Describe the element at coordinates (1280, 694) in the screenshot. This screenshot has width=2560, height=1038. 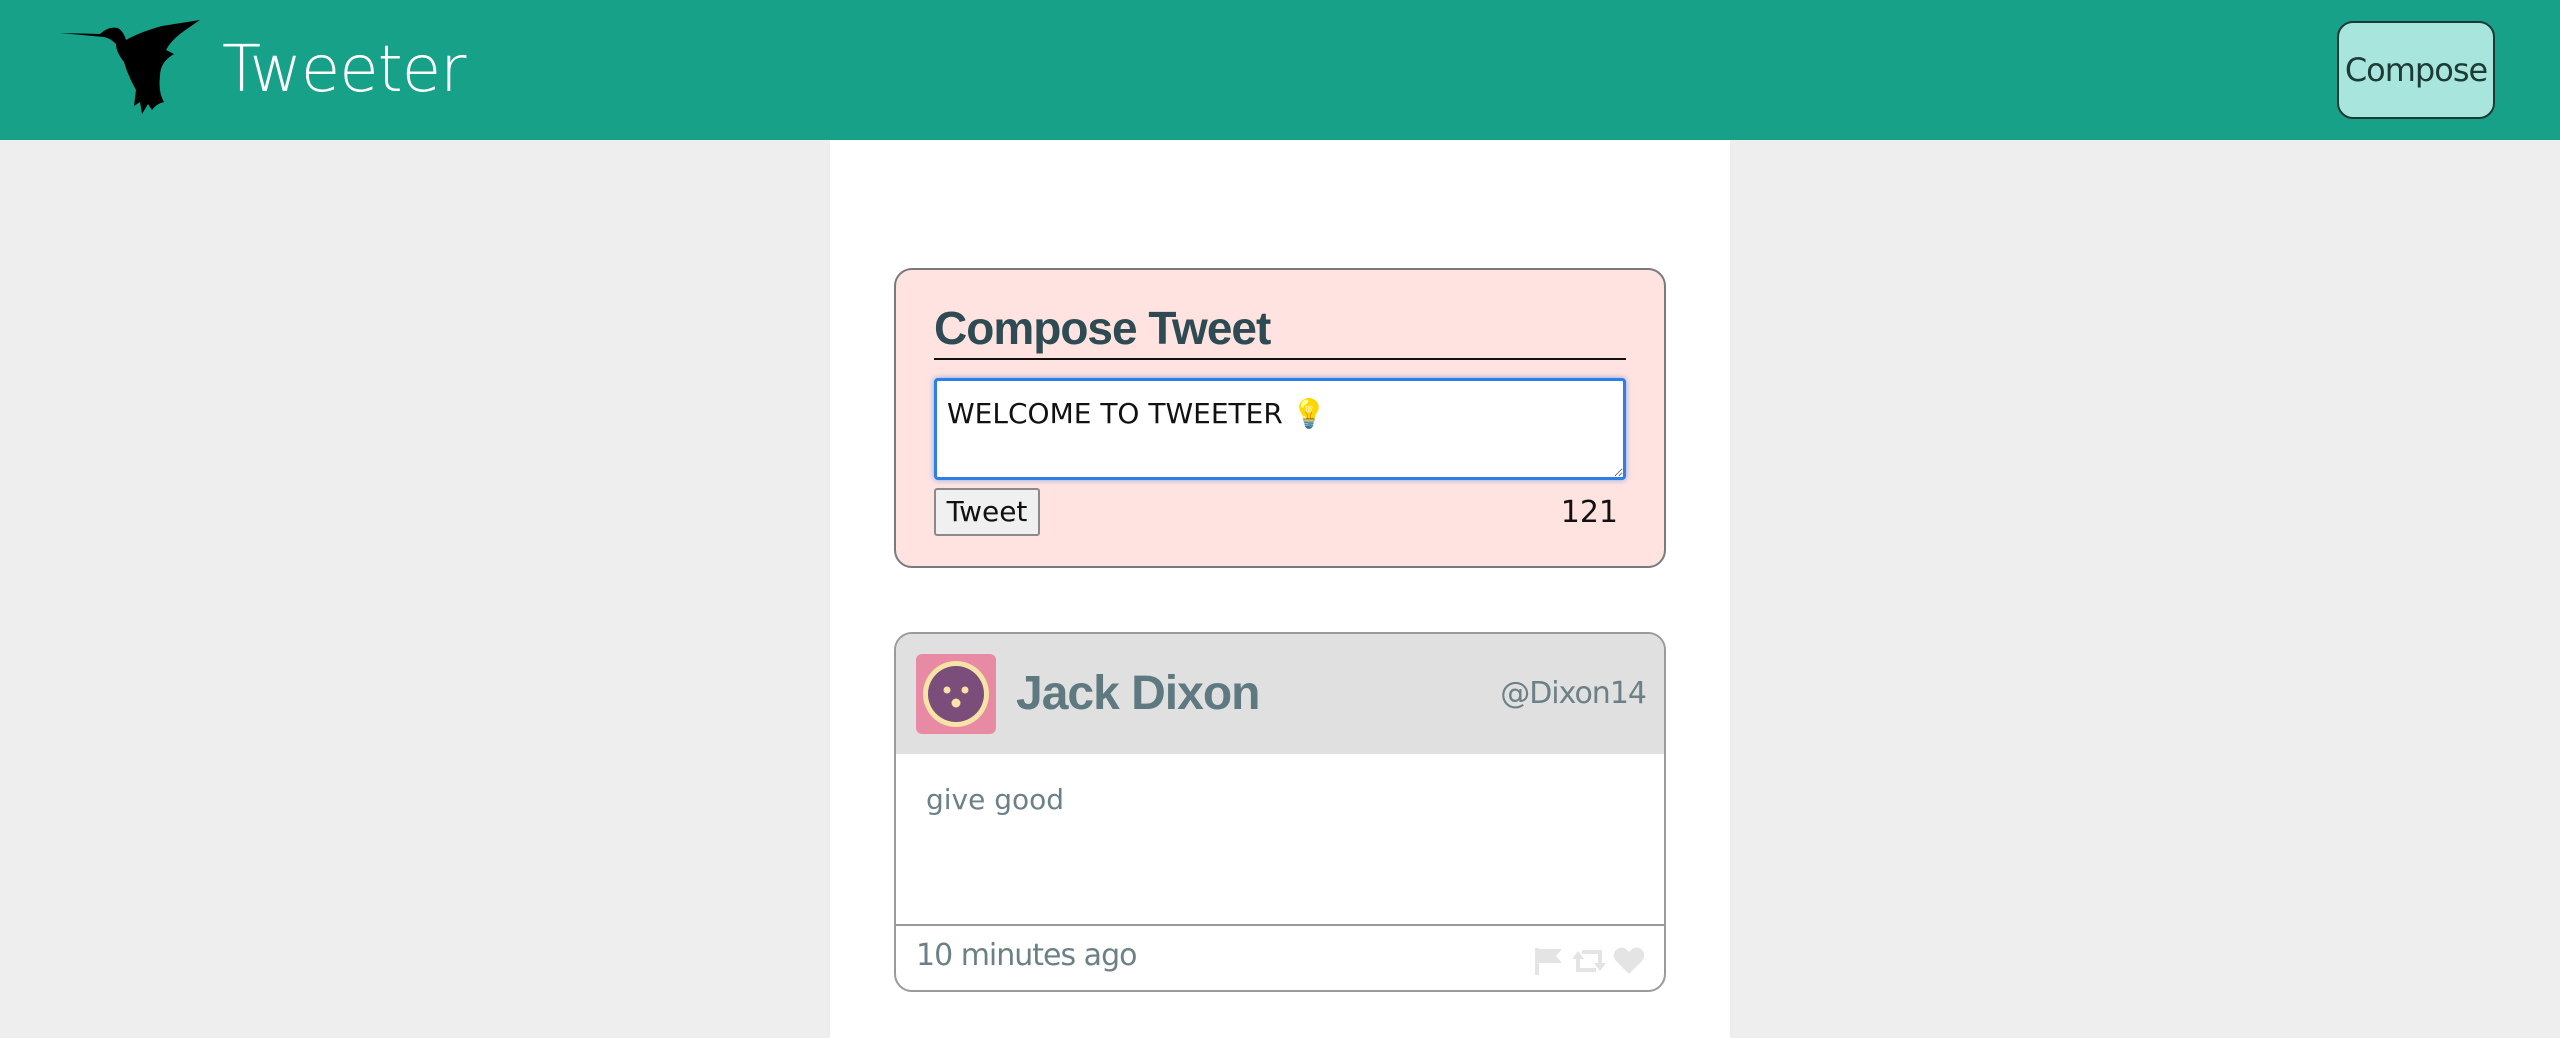
I see `tweet-header: Jack Dixon @Dixon14` at that location.